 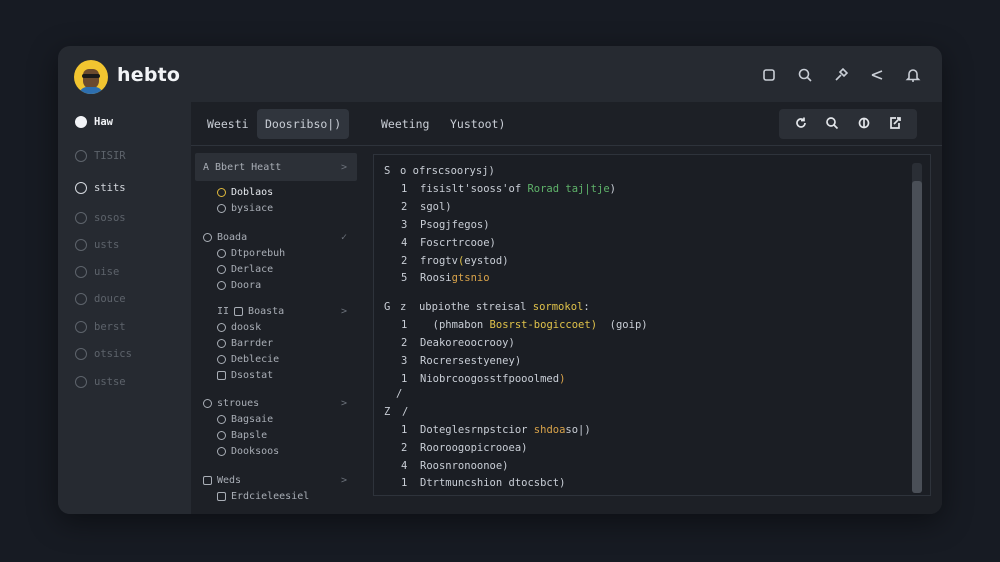 I want to click on code-line: o ofrscsoorysj), so click(x=447, y=171).